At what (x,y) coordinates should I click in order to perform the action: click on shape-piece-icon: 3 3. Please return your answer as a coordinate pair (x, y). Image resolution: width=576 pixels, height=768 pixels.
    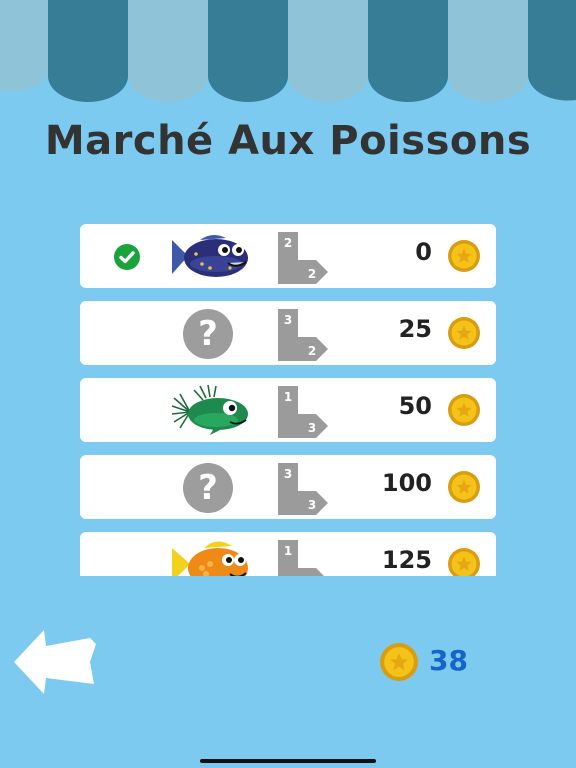
    Looking at the image, I should click on (303, 489).